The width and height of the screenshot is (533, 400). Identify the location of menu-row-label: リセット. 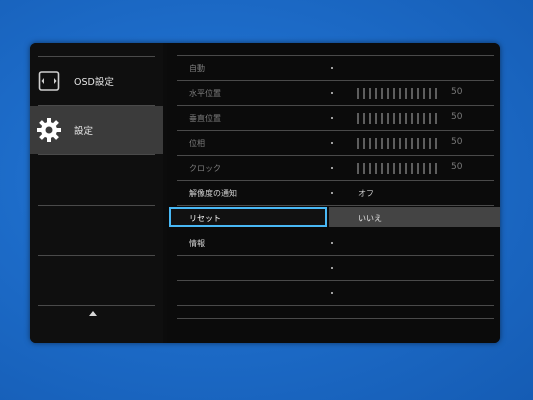
(205, 218).